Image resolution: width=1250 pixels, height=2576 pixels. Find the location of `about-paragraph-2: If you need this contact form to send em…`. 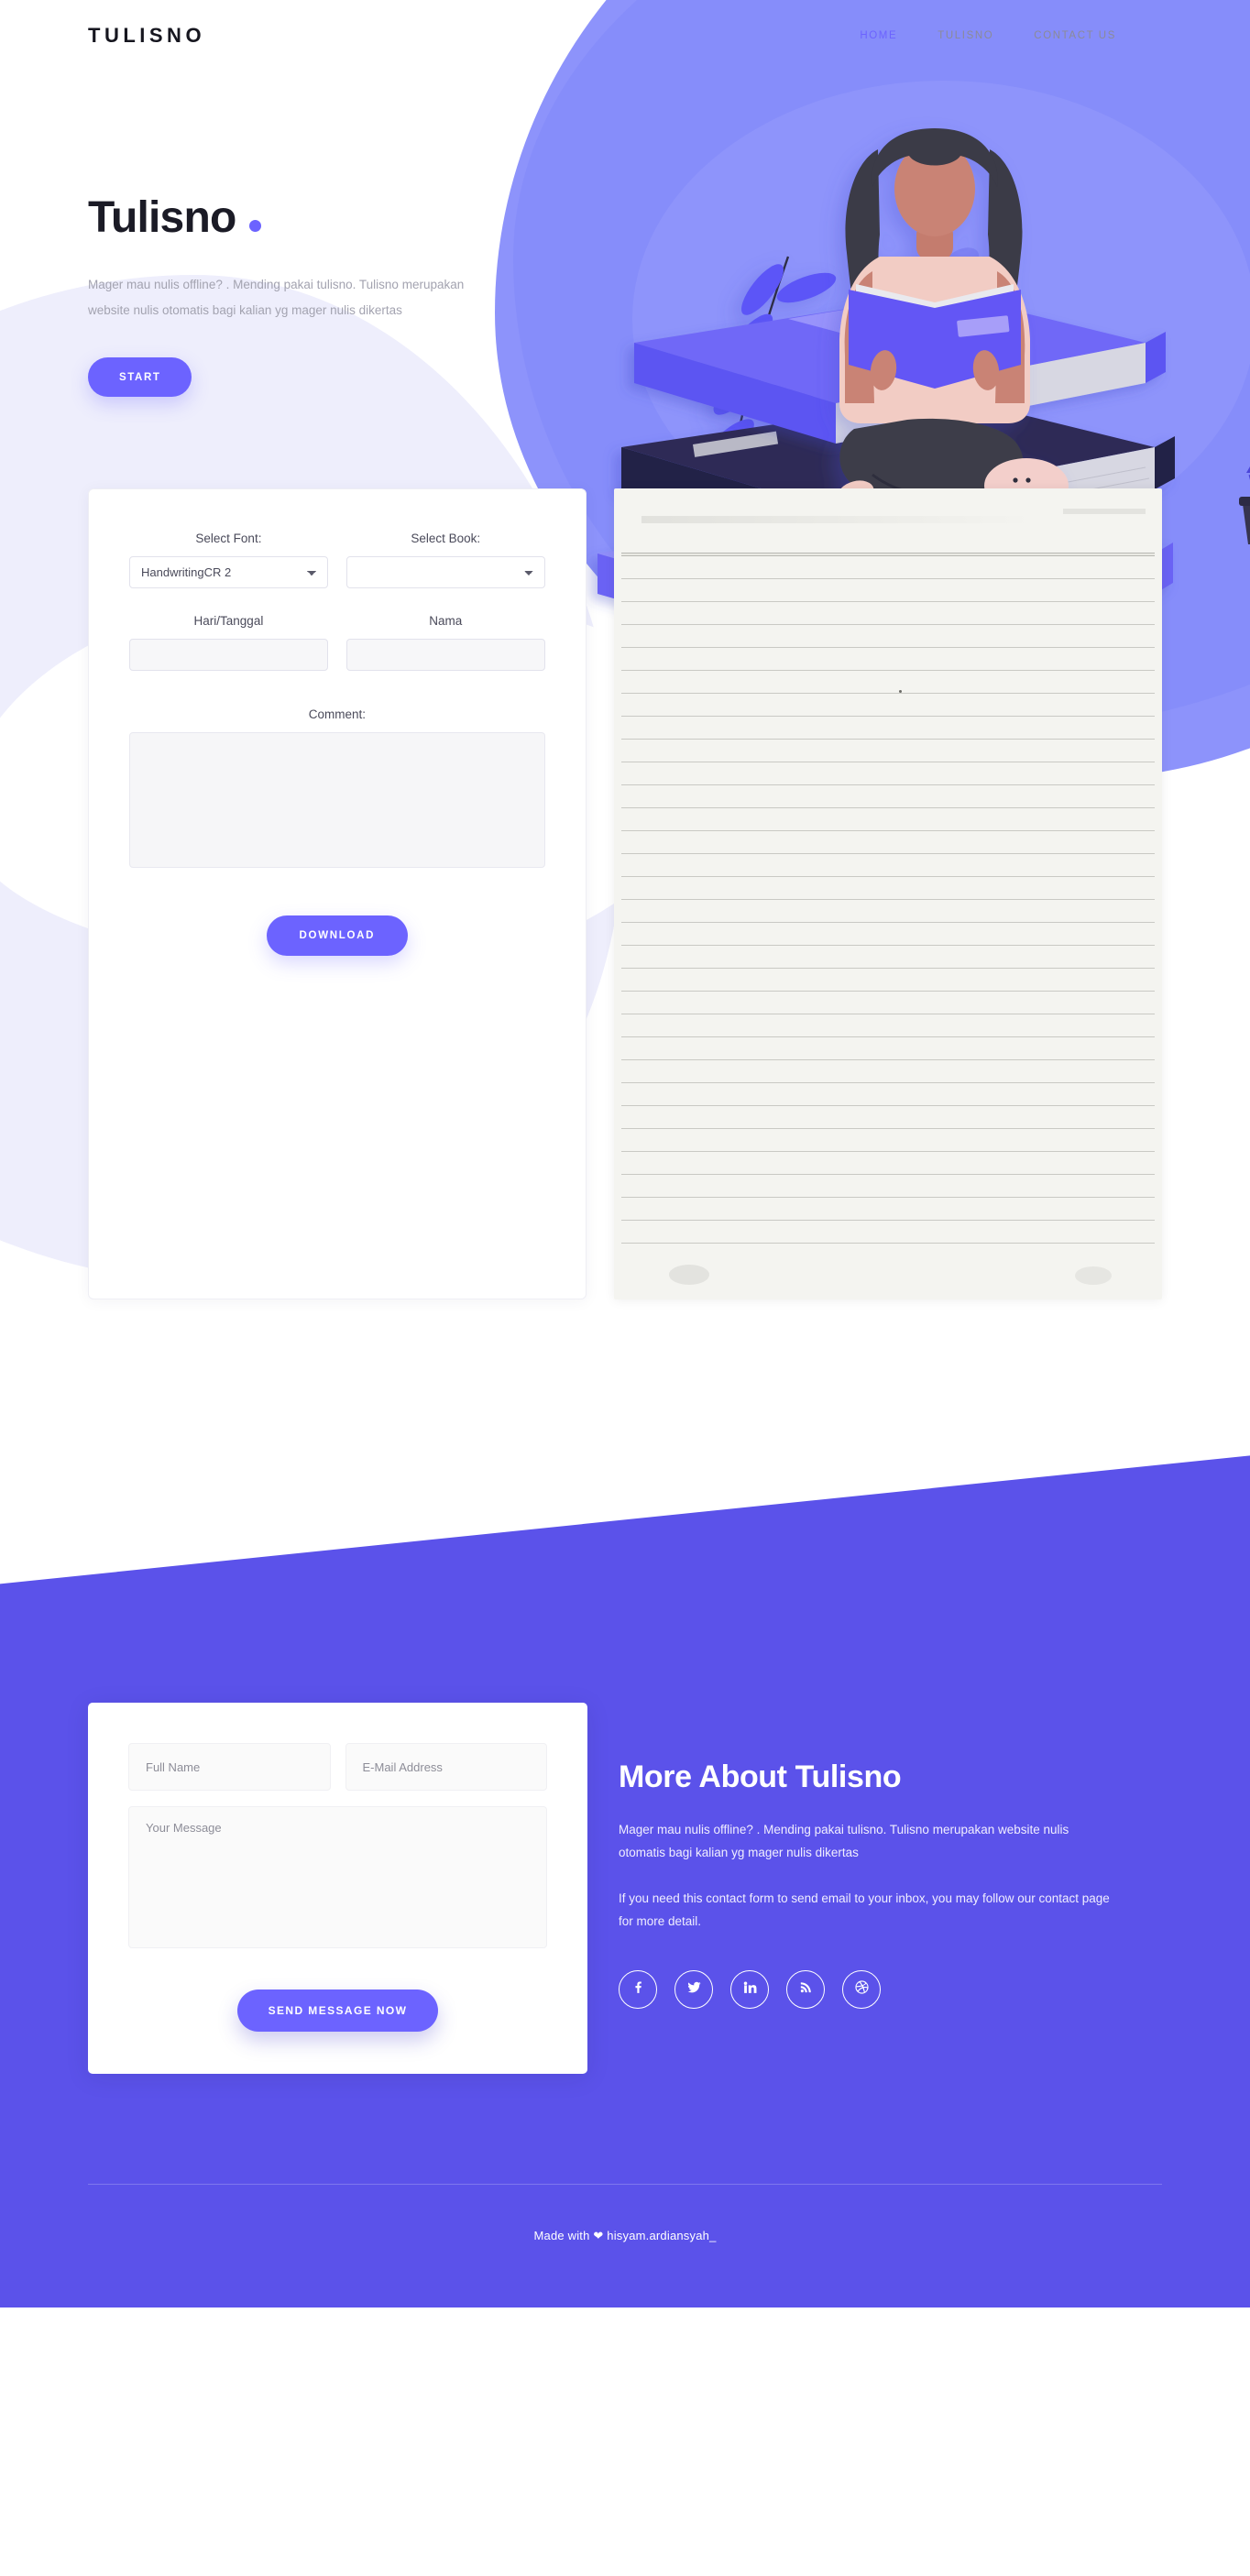

about-paragraph-2: If you need this contact form to send em… is located at coordinates (864, 1910).